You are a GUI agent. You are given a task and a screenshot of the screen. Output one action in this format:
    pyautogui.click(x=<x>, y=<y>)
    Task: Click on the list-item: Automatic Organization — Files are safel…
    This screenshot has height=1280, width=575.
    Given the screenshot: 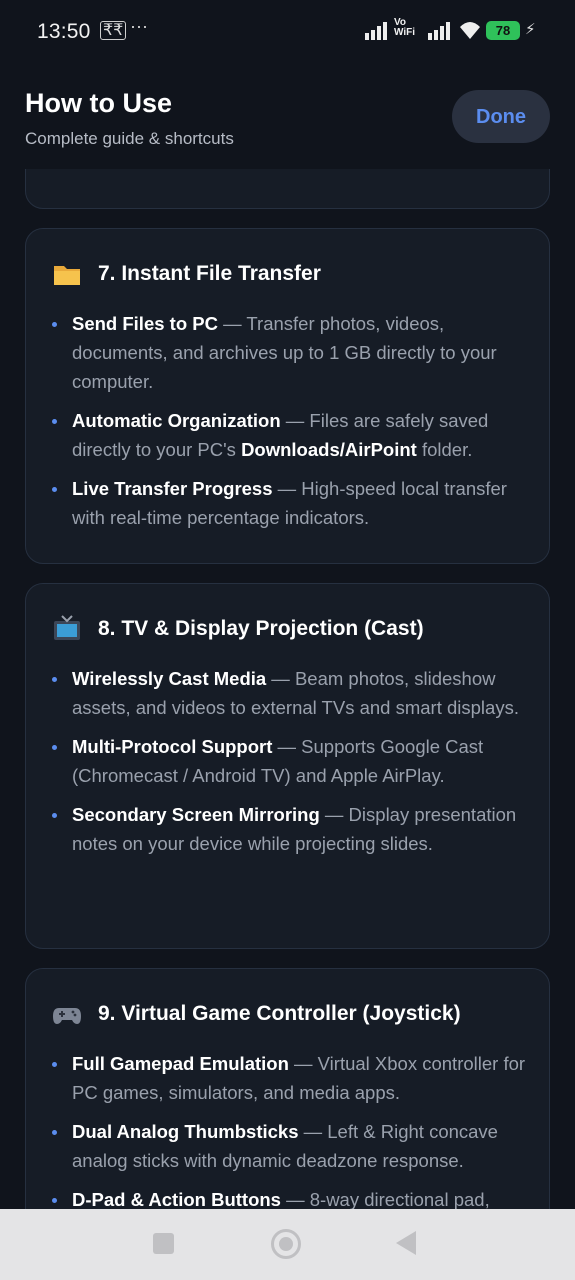 What is the action you would take?
    pyautogui.click(x=289, y=435)
    